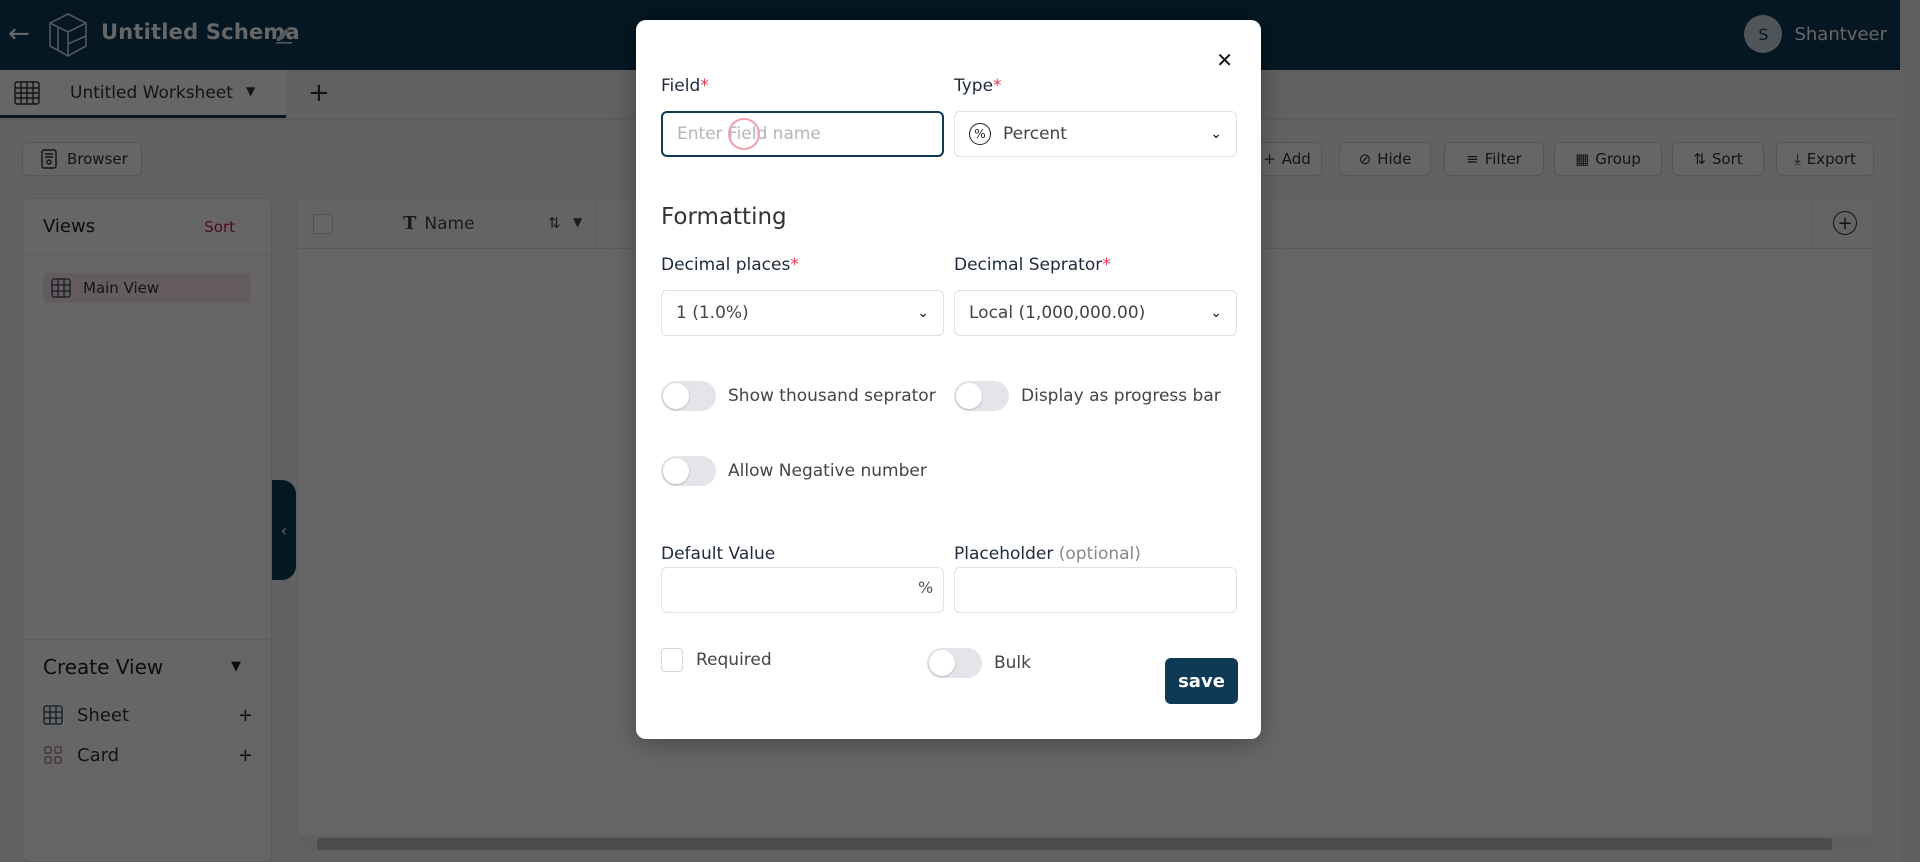 Image resolution: width=1920 pixels, height=862 pixels. Describe the element at coordinates (926, 587) in the screenshot. I see `percent-suffix: %` at that location.